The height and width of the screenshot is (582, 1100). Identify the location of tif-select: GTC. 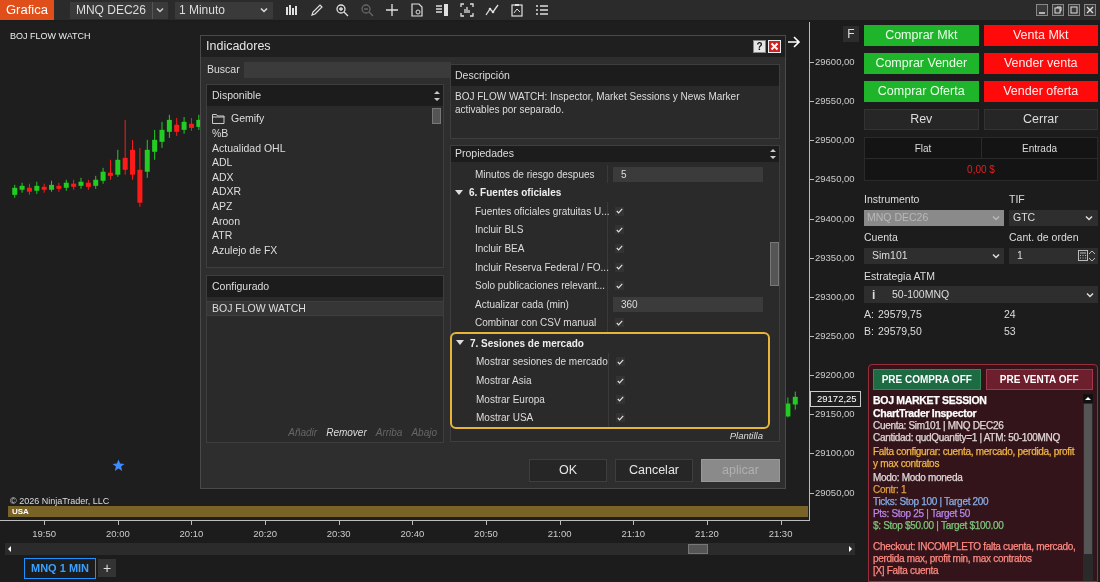
(1053, 217).